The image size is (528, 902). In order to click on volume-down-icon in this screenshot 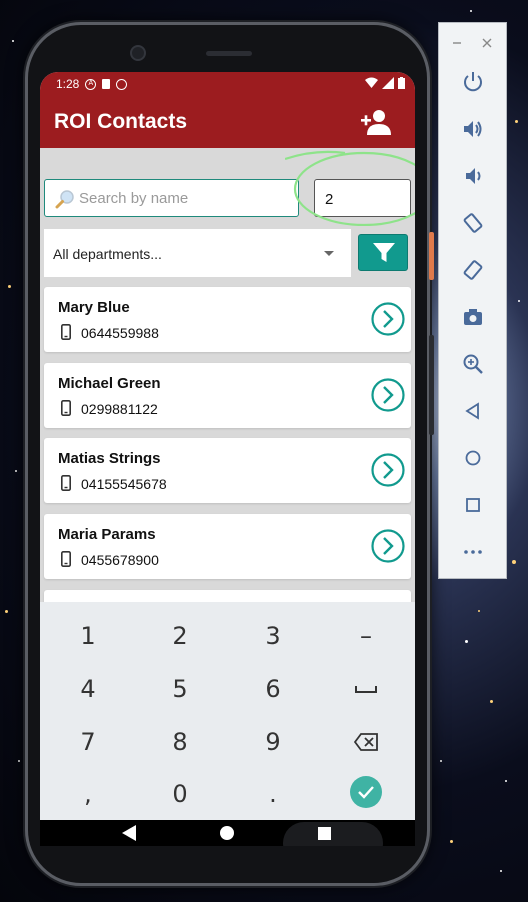, I will do `click(473, 176)`.